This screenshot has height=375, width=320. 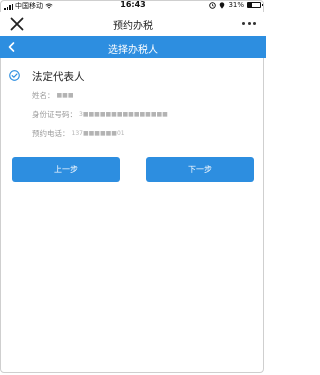 I want to click on name-row: 姓名： ■■■, so click(x=53, y=95).